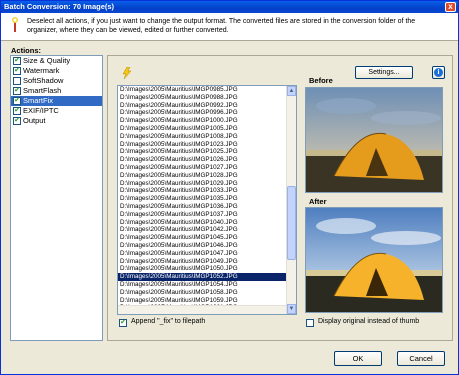  Describe the element at coordinates (207, 137) in the screenshot. I see `file-row: D:\Images\2005\Mauritius\IMGP1008.JPG` at that location.